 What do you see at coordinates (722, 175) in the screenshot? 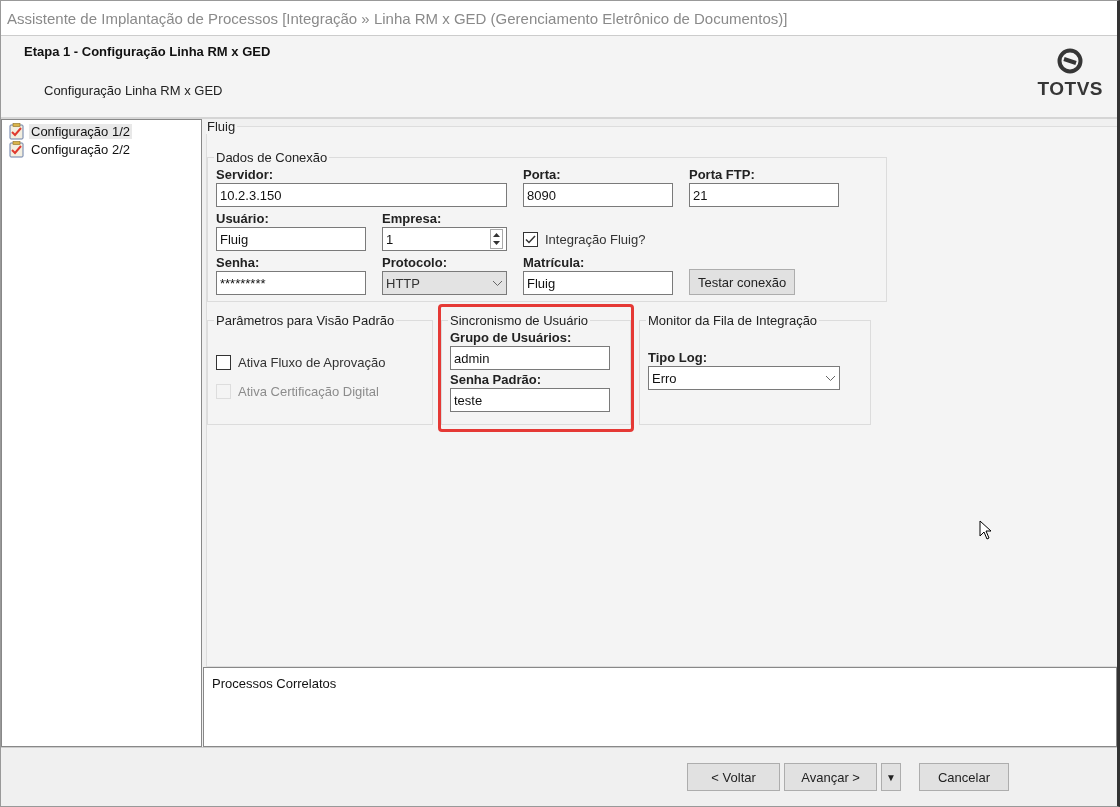
I see `field-label: Porta FTP:` at bounding box center [722, 175].